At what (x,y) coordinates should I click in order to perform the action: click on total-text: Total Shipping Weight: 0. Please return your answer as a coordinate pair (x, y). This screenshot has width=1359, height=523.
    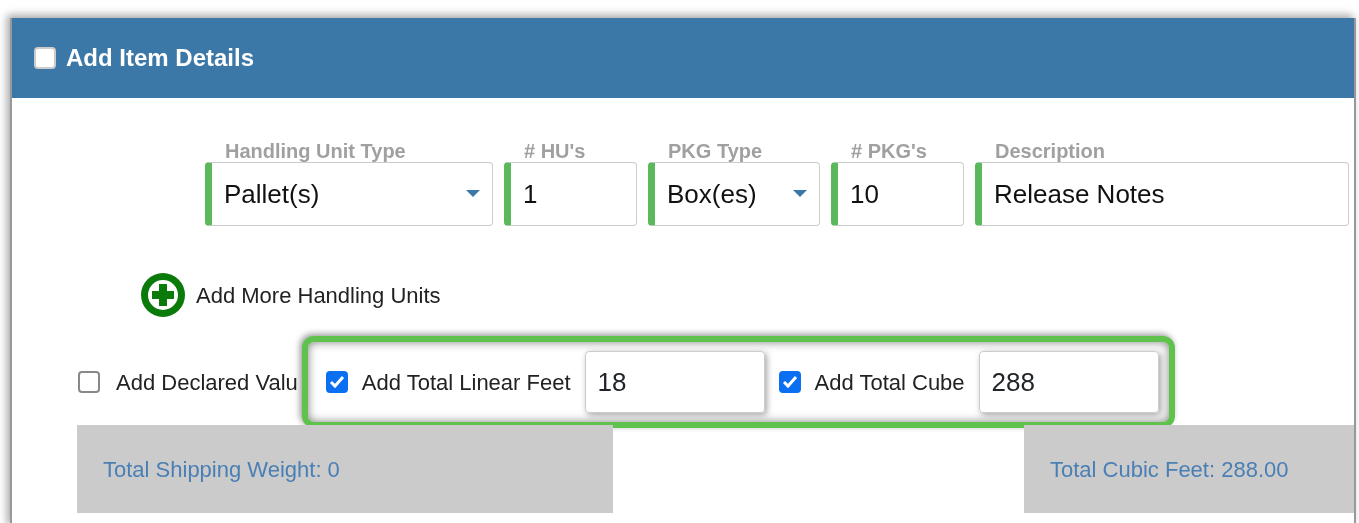
    Looking at the image, I should click on (221, 469).